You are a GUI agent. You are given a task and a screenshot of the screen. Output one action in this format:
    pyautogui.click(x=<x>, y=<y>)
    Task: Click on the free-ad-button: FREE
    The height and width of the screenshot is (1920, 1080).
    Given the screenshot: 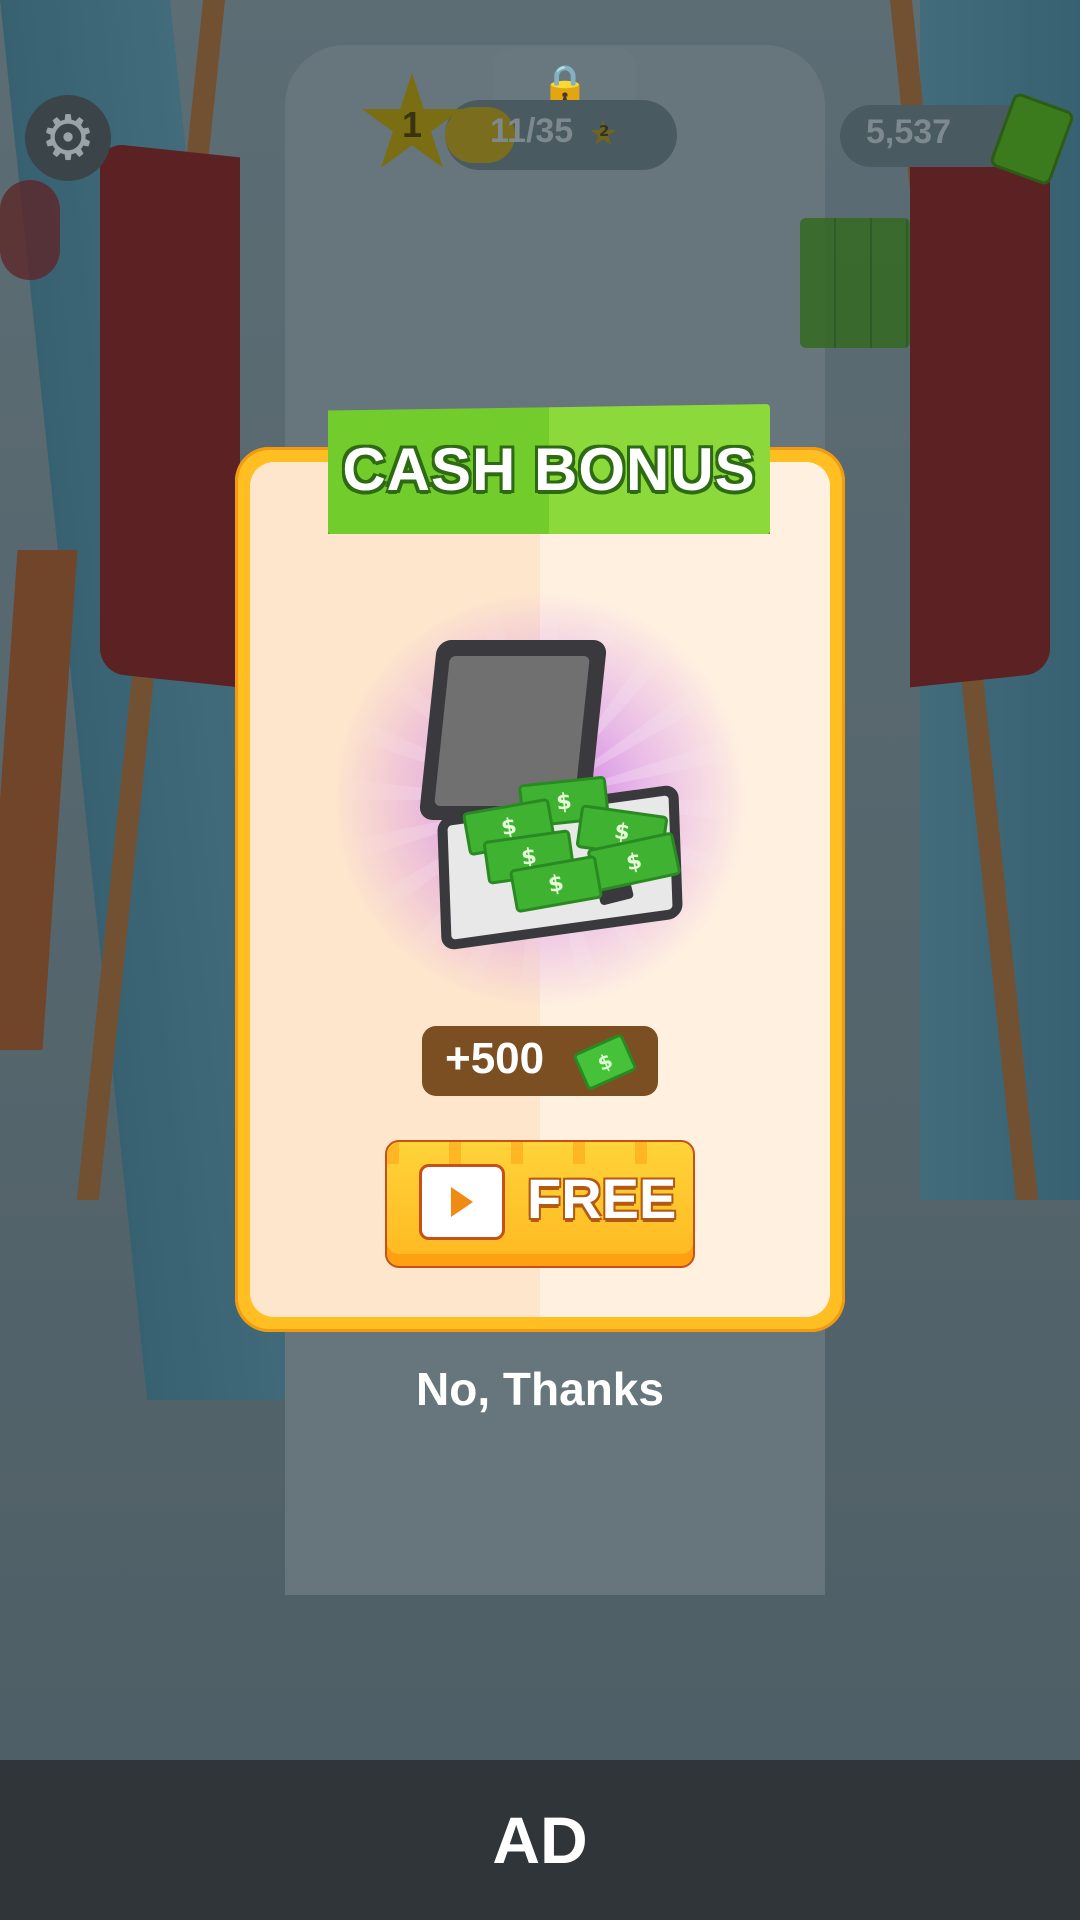 What is the action you would take?
    pyautogui.click(x=540, y=1204)
    